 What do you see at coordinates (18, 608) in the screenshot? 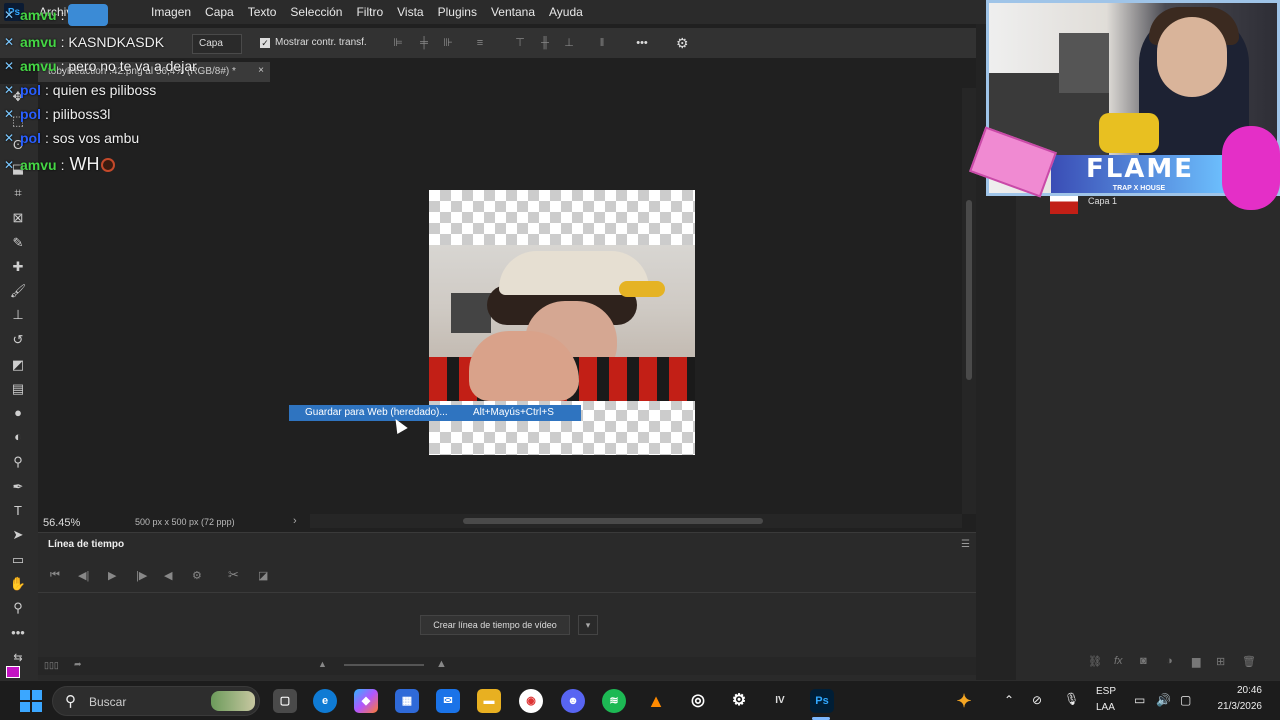
I see `zoom-tool-icon: ⚲` at bounding box center [18, 608].